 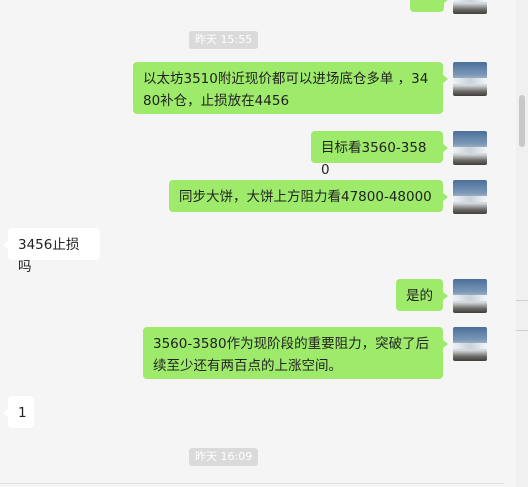 I want to click on message-bubble-outgoing: 是的, so click(x=422, y=295).